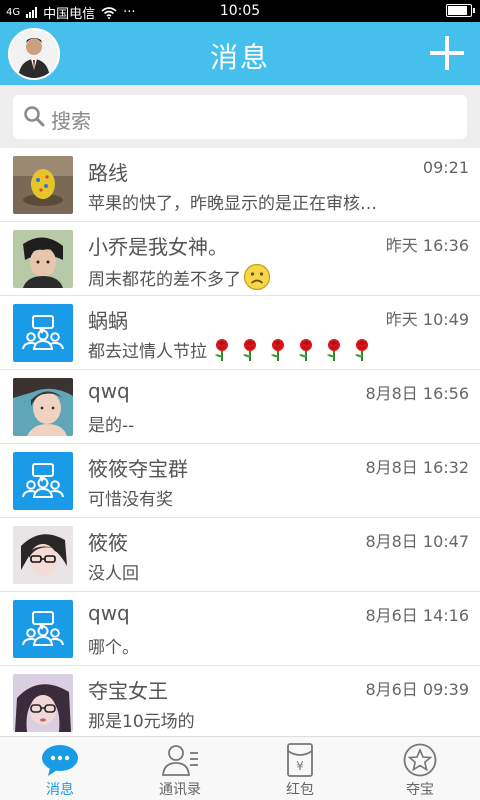 The height and width of the screenshot is (800, 480). I want to click on conversation-item: 小乔是我女神。 昨天 16:36 周末都花的差不多了, so click(240, 259).